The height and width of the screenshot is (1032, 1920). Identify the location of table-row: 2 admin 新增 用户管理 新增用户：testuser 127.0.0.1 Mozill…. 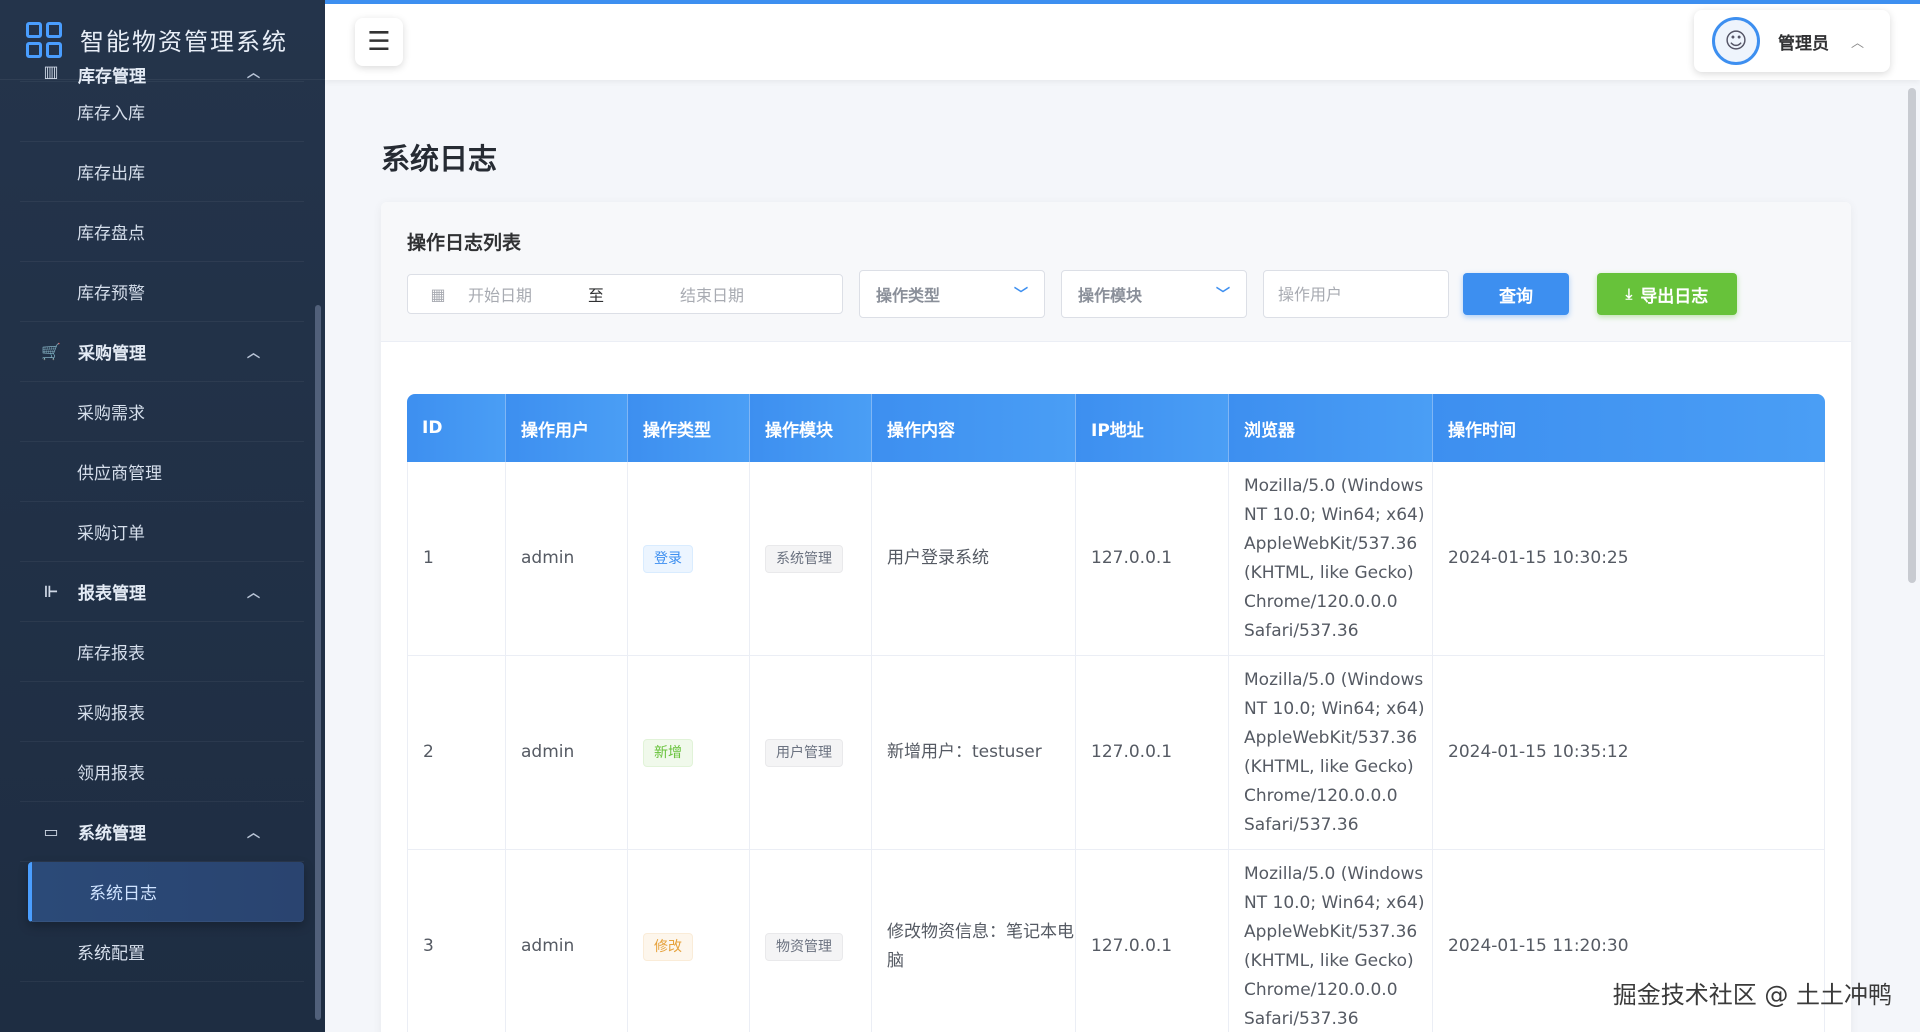
(1116, 753).